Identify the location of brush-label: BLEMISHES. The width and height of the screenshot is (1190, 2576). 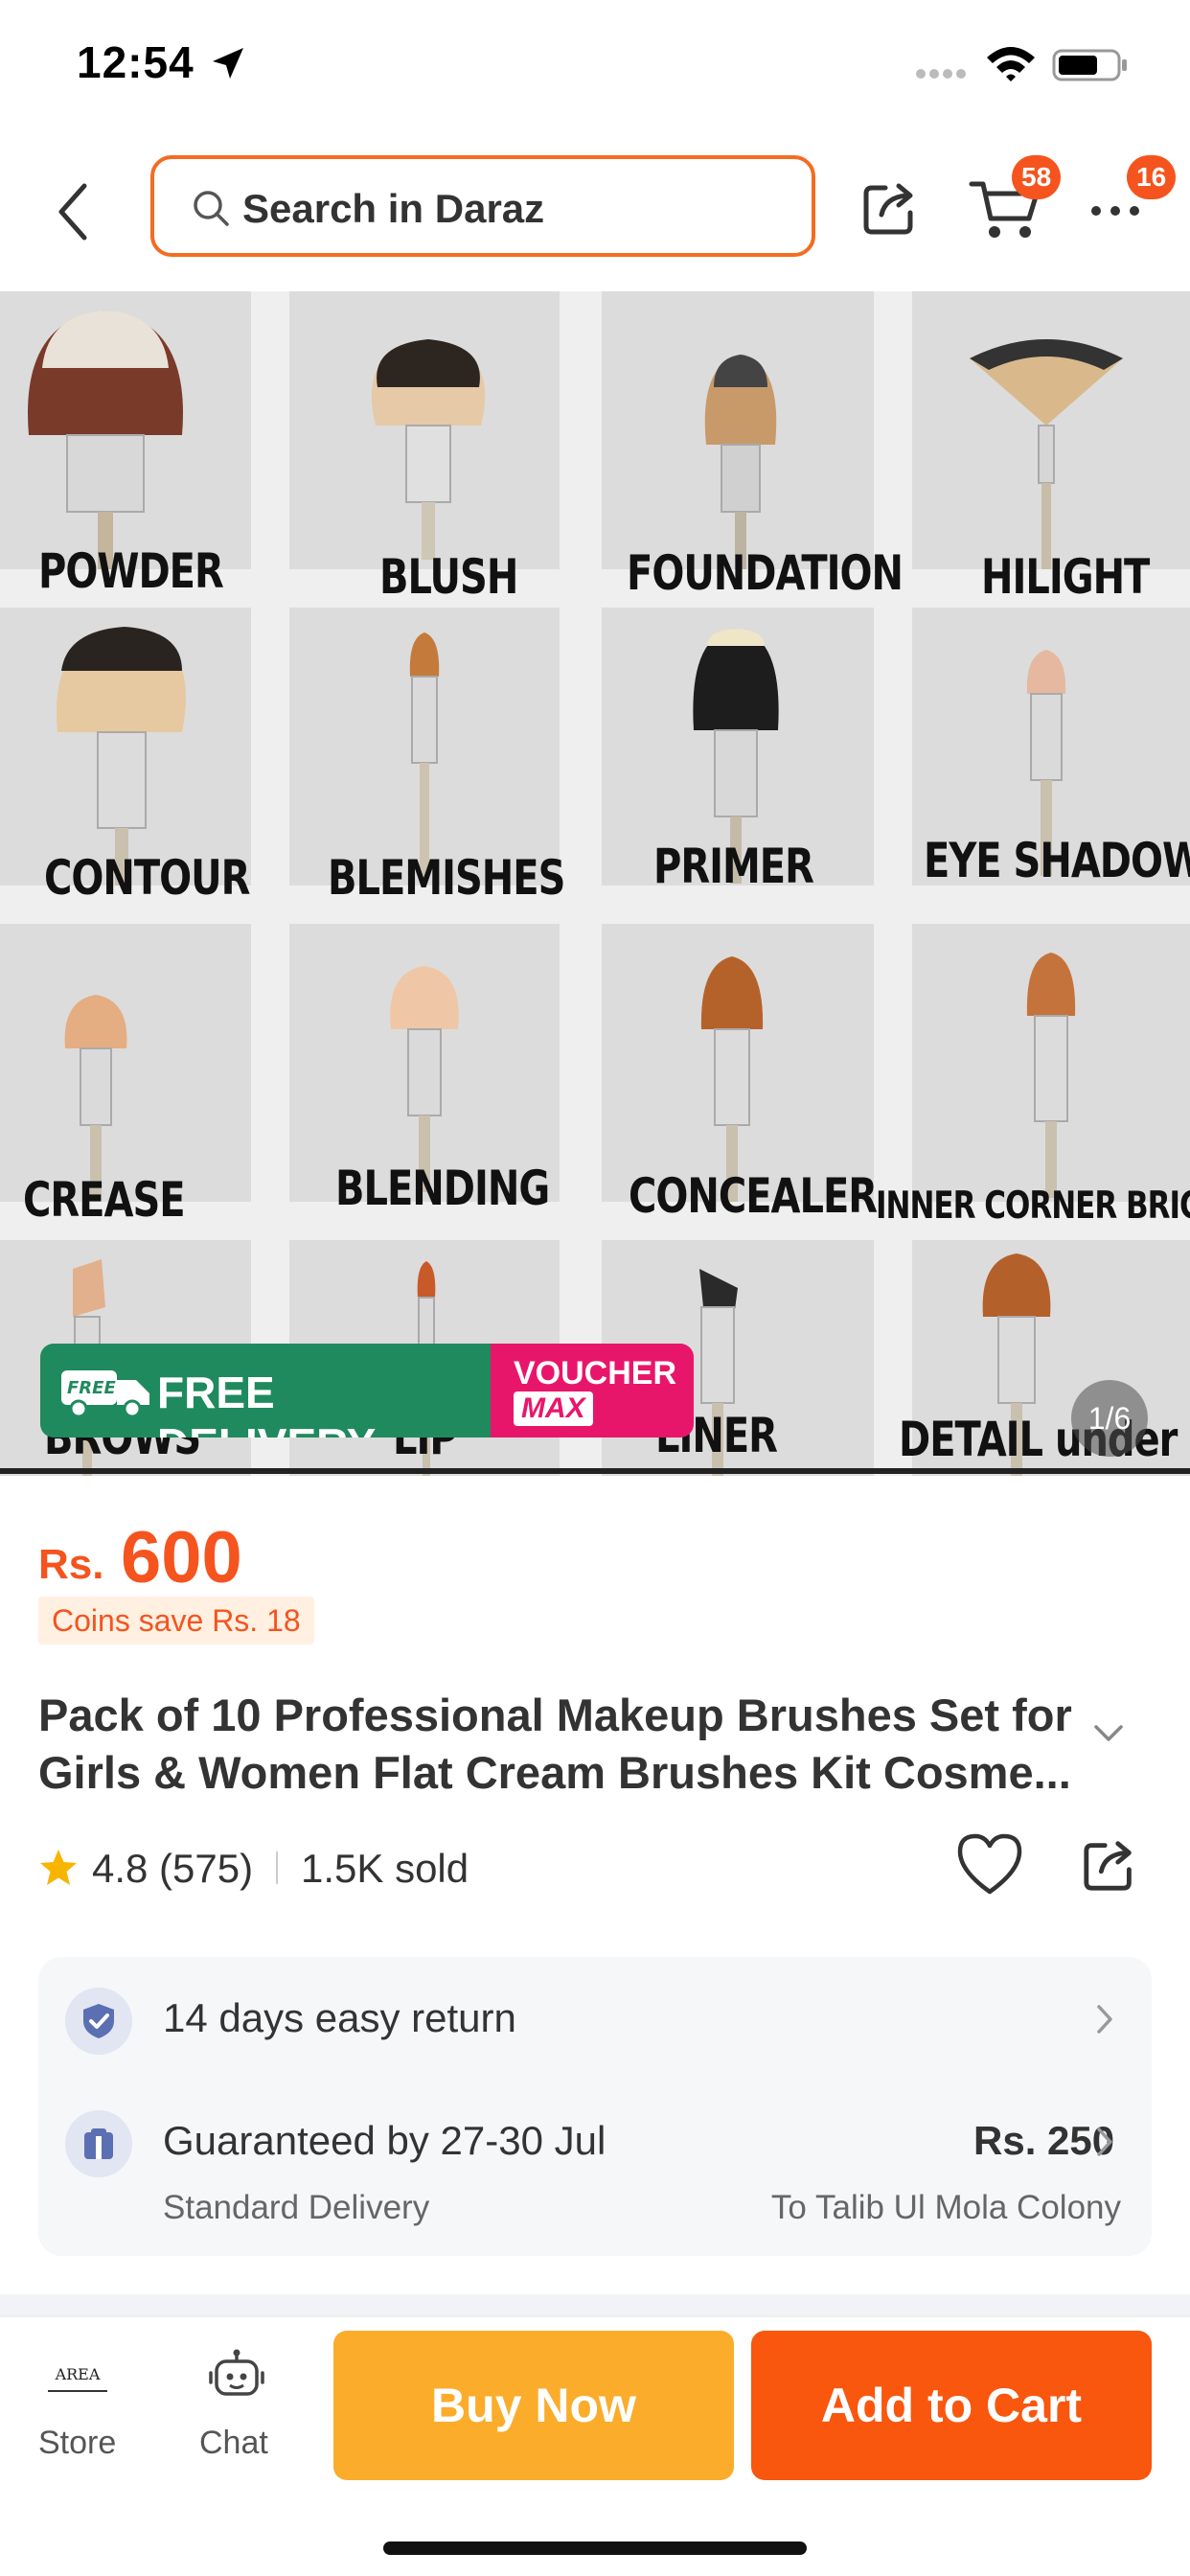
(447, 879).